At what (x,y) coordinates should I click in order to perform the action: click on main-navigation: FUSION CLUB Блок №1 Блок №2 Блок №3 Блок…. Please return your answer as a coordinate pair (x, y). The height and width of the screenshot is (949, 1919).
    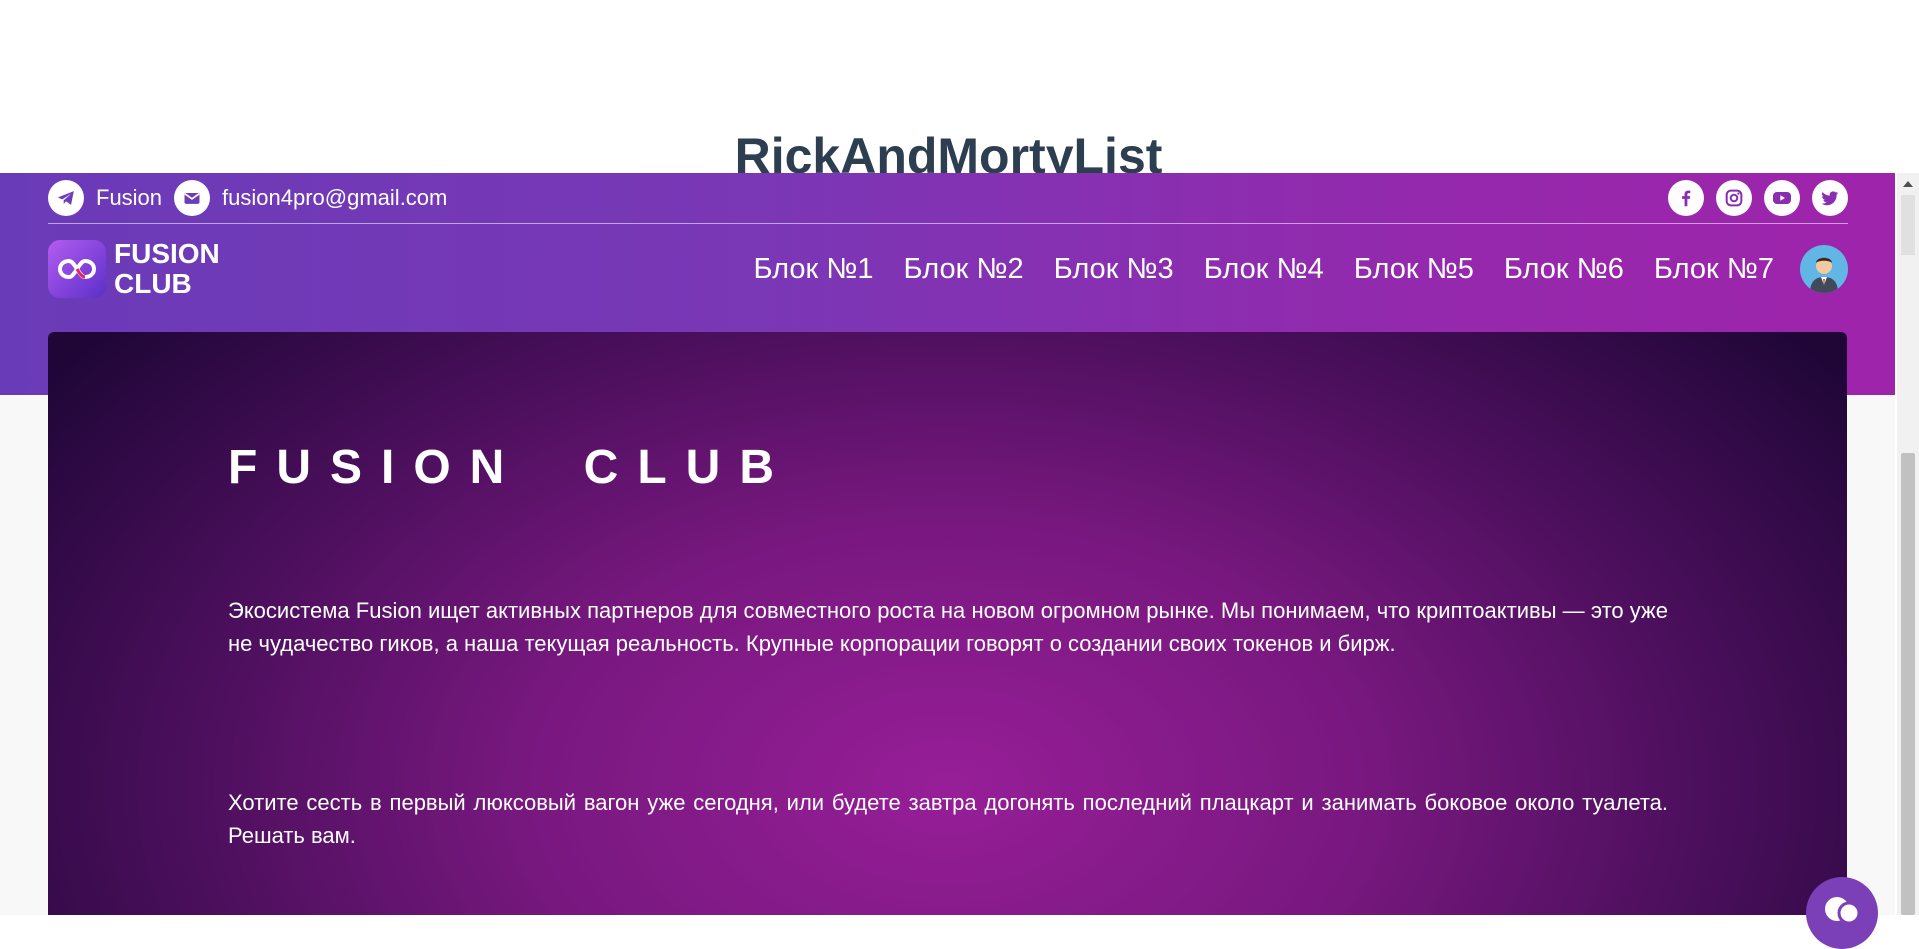
    Looking at the image, I should click on (948, 269).